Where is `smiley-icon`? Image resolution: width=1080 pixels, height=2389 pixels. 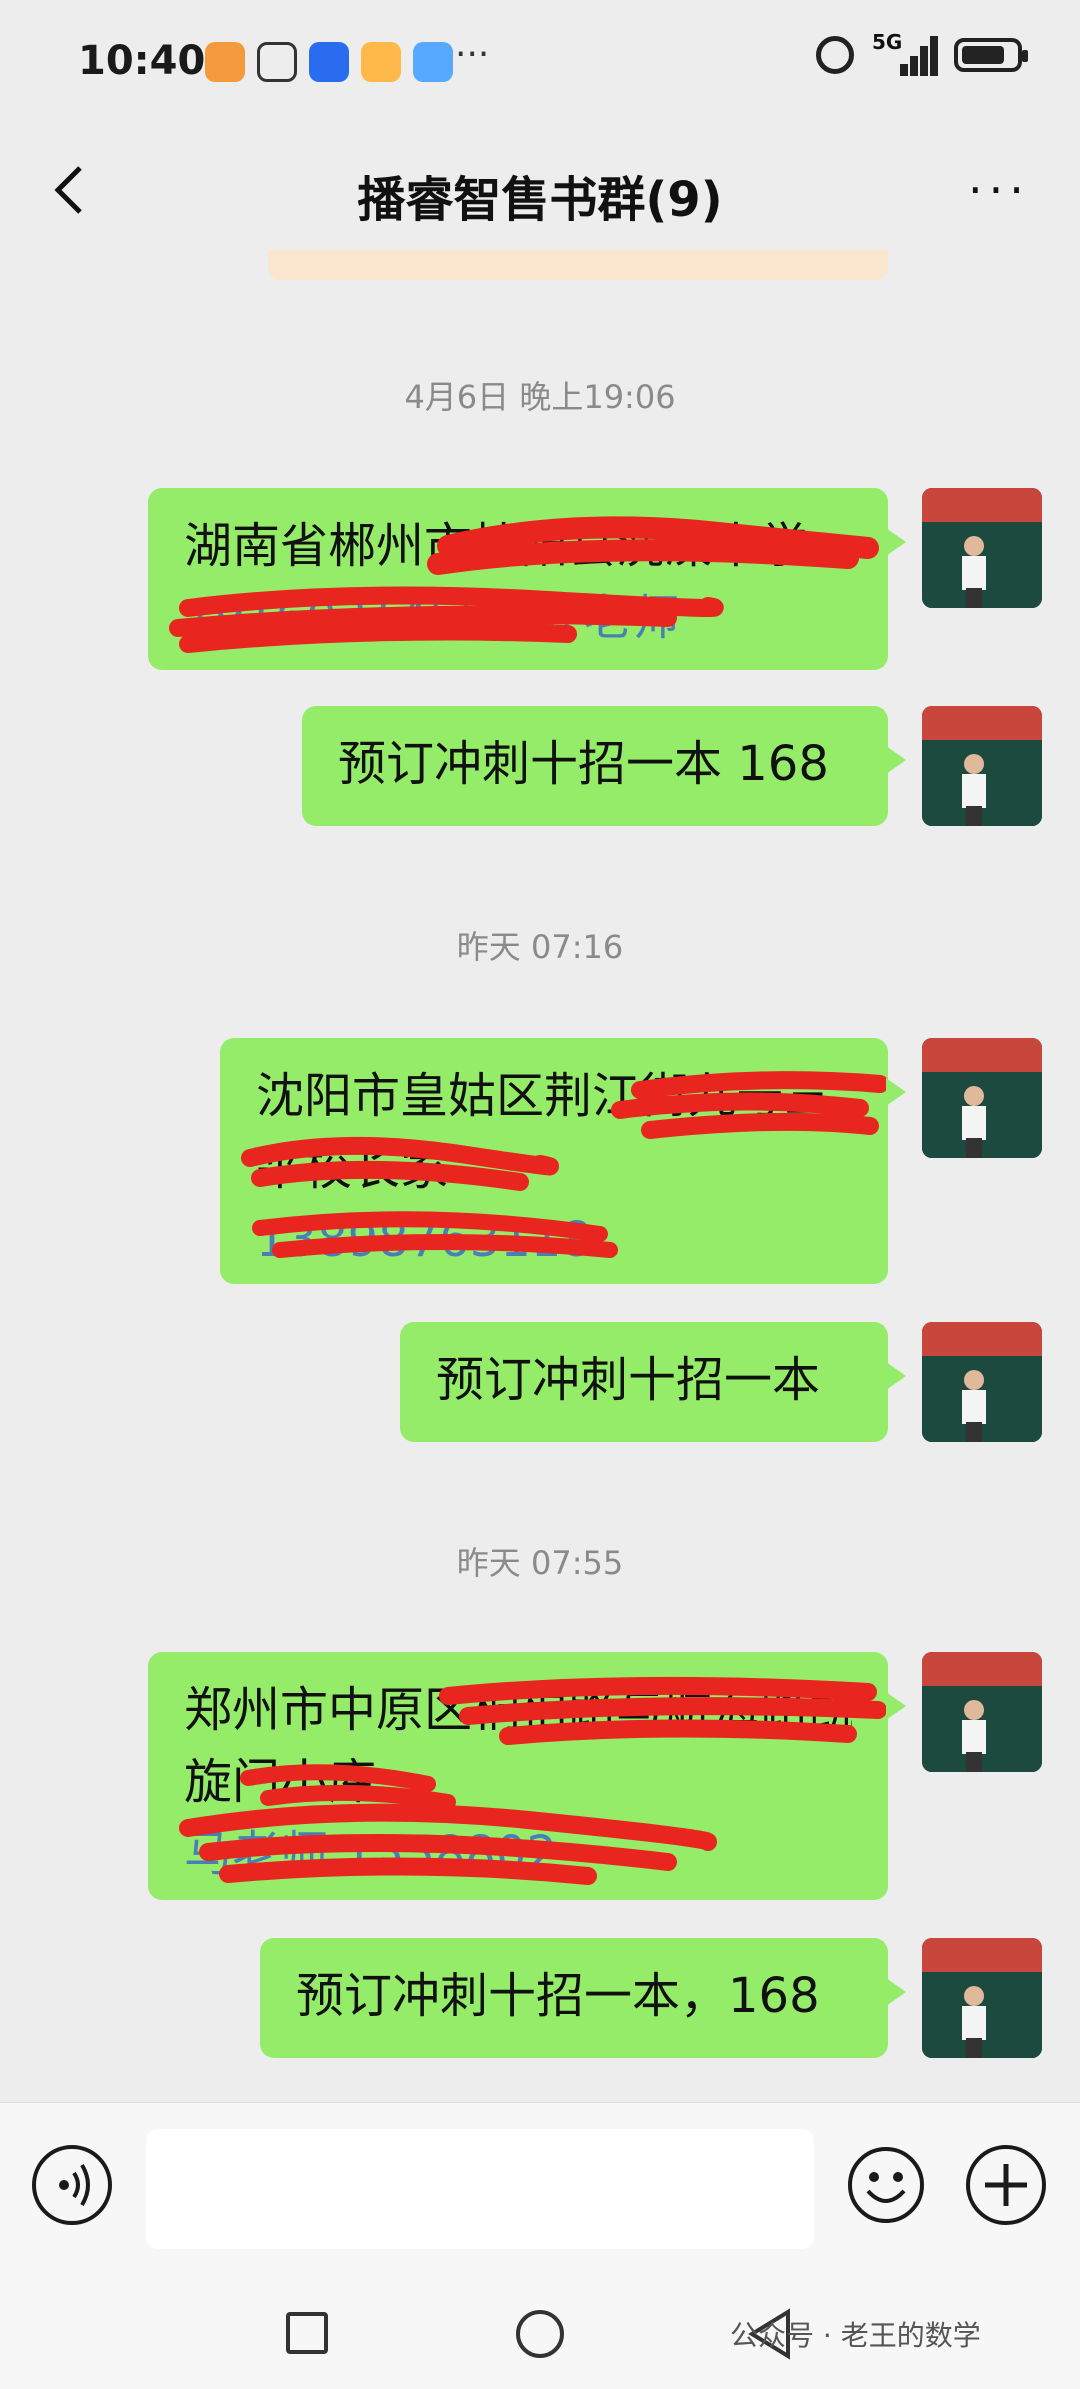 smiley-icon is located at coordinates (886, 2185).